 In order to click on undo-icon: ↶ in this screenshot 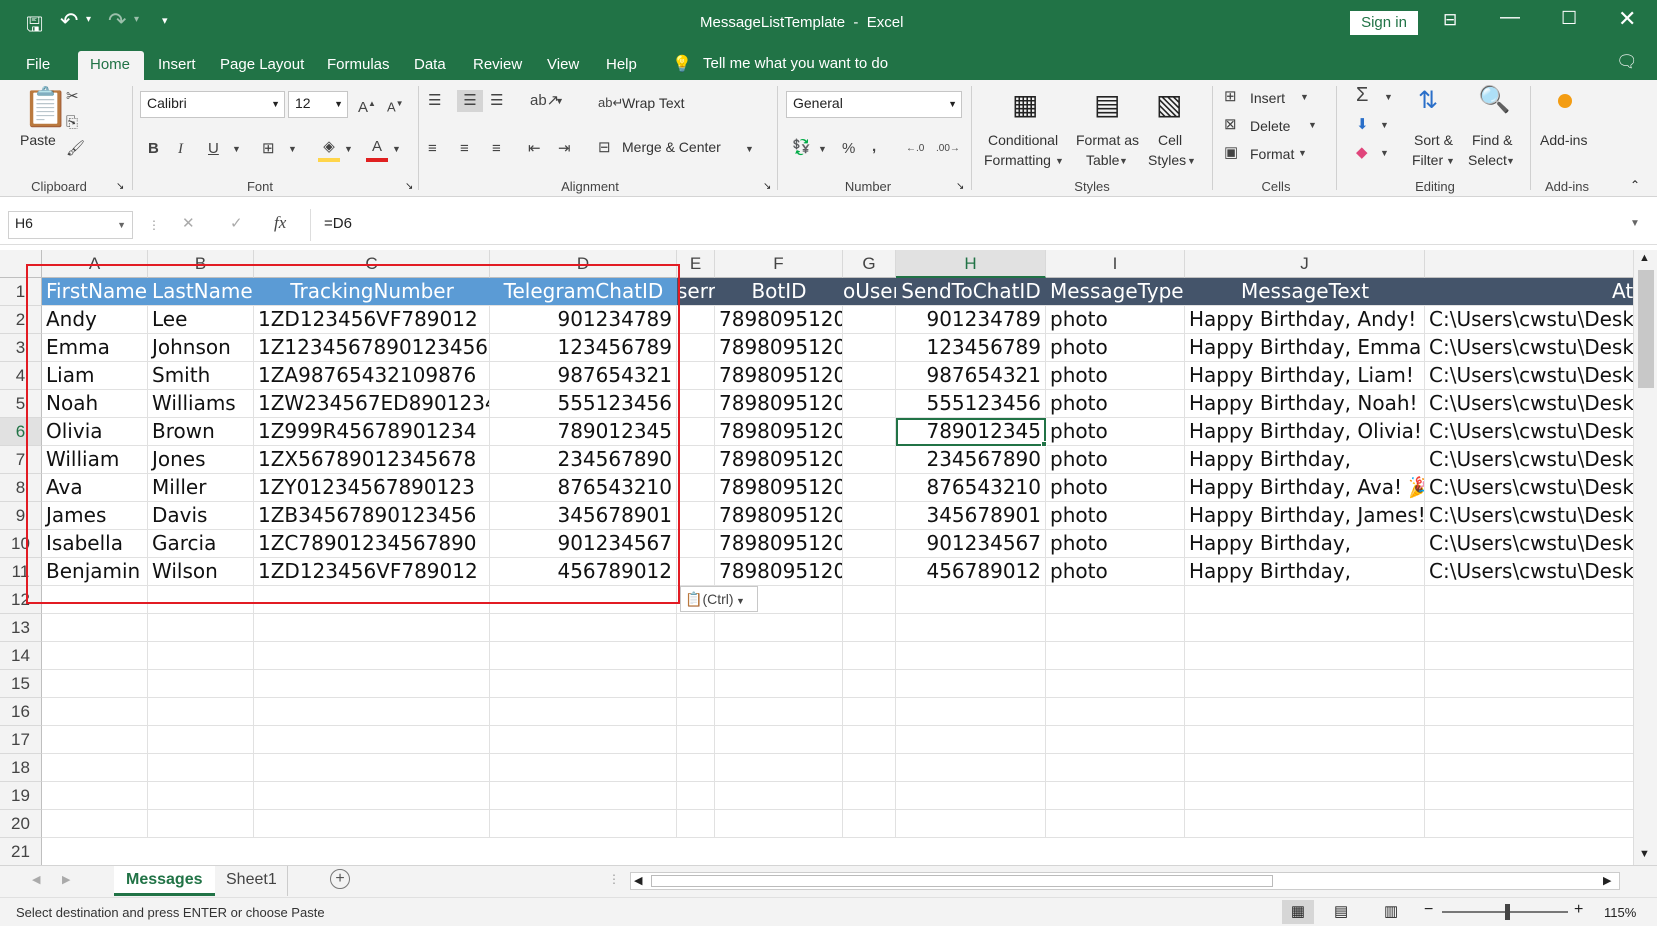, I will do `click(69, 21)`.